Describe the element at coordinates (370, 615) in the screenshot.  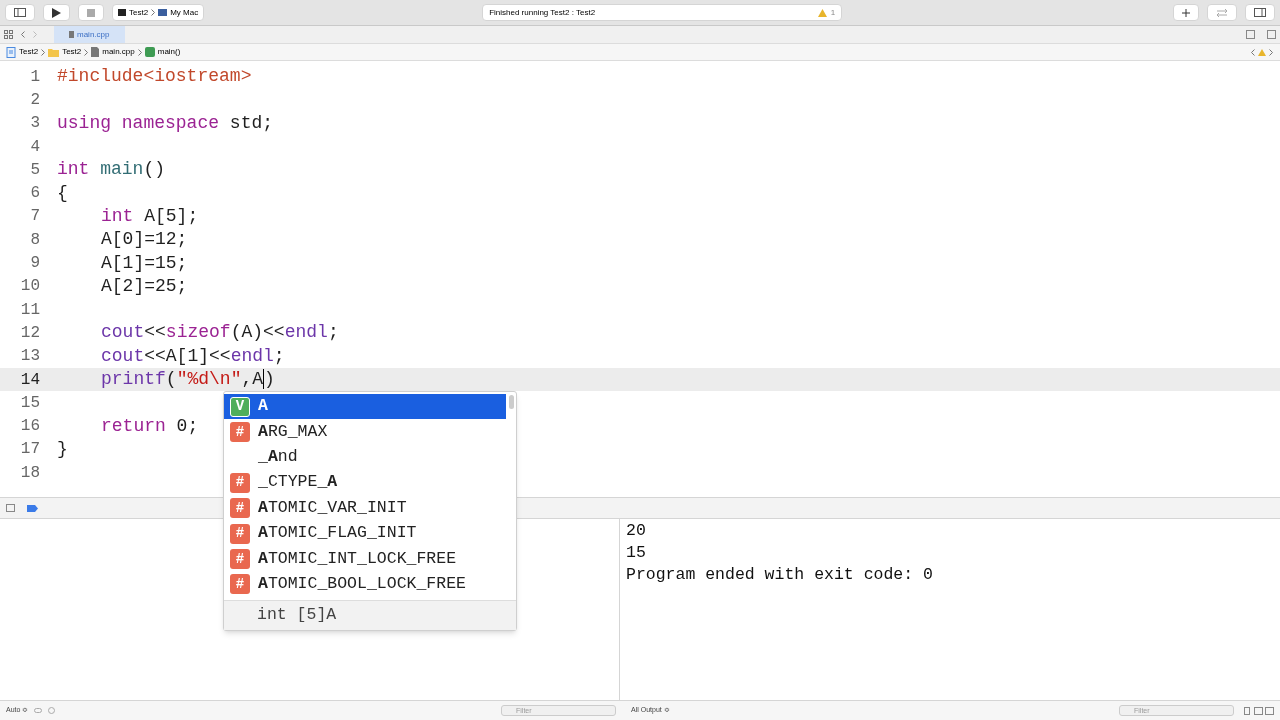
I see `completion-detail: int [5]A` at that location.